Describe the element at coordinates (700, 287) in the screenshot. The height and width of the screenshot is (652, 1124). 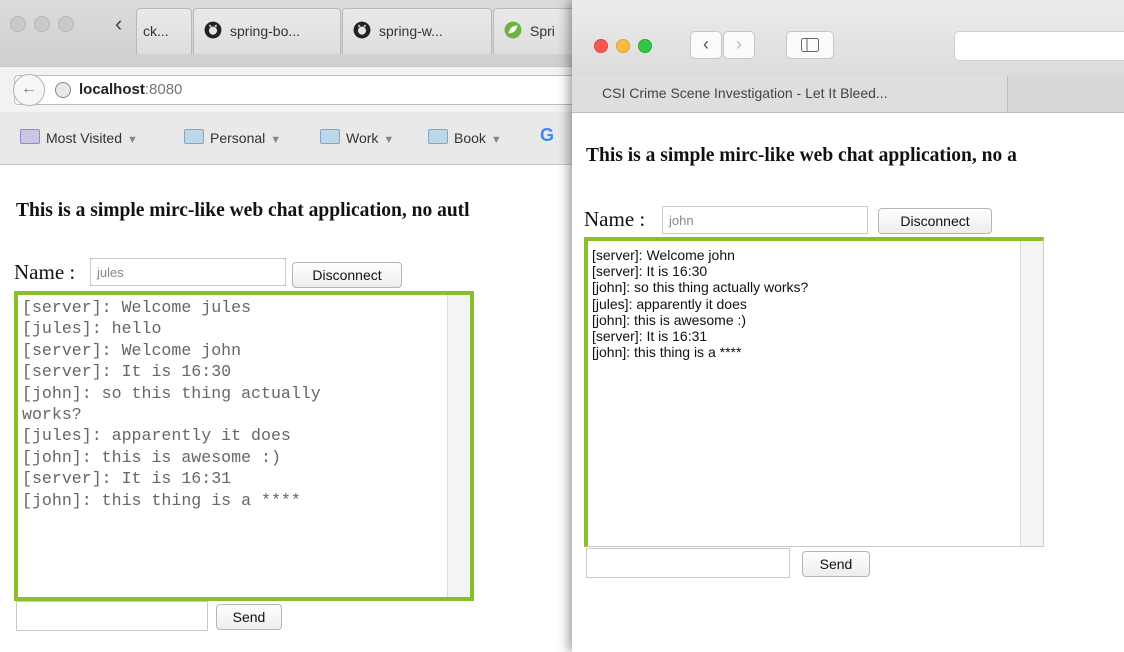
I see `chat-line: [john]: so this thing actually works?` at that location.